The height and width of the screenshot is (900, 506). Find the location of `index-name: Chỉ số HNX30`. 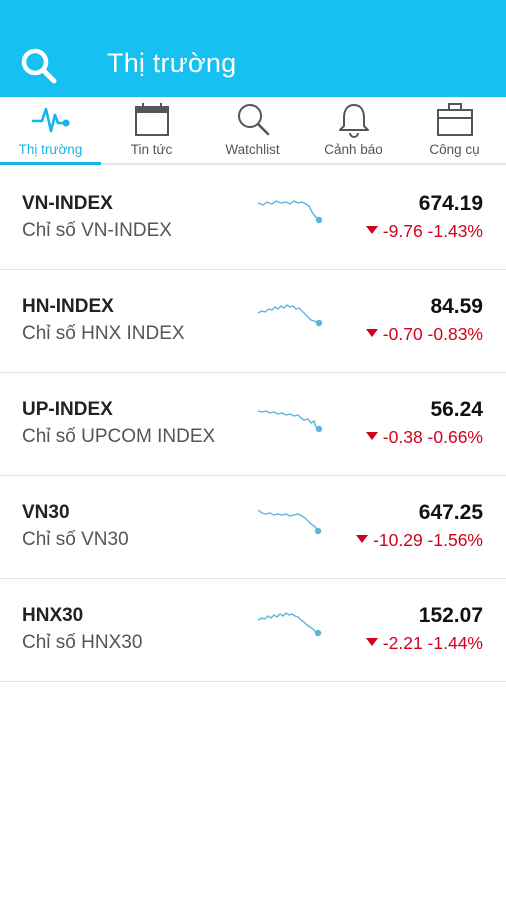

index-name: Chỉ số HNX30 is located at coordinates (82, 642).